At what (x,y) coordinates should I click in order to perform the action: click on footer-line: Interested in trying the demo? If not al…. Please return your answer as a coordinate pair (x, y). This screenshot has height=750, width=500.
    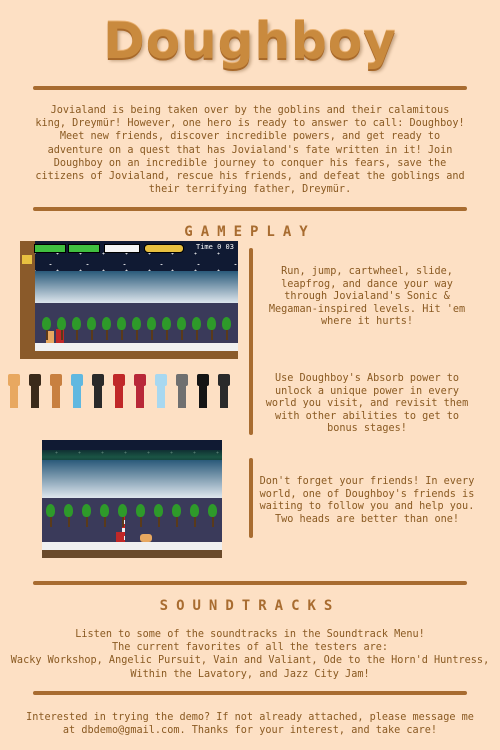
    Looking at the image, I should click on (250, 717).